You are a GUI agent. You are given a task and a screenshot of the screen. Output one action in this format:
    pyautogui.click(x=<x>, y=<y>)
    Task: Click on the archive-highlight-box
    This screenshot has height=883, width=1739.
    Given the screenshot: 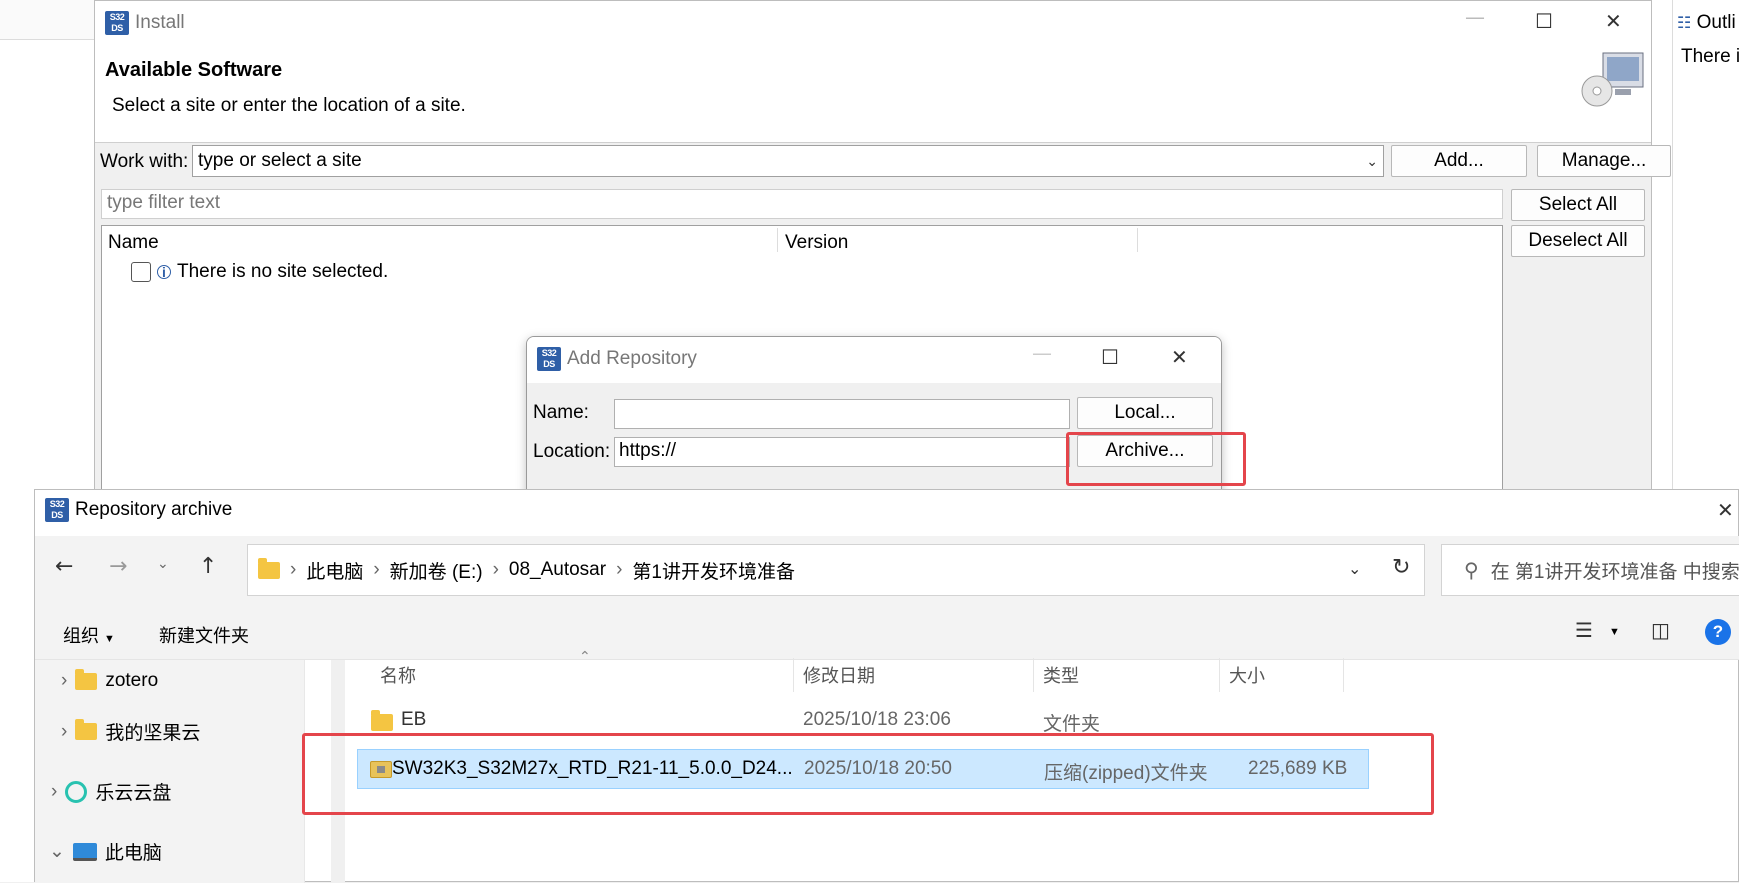 What is the action you would take?
    pyautogui.click(x=1156, y=459)
    